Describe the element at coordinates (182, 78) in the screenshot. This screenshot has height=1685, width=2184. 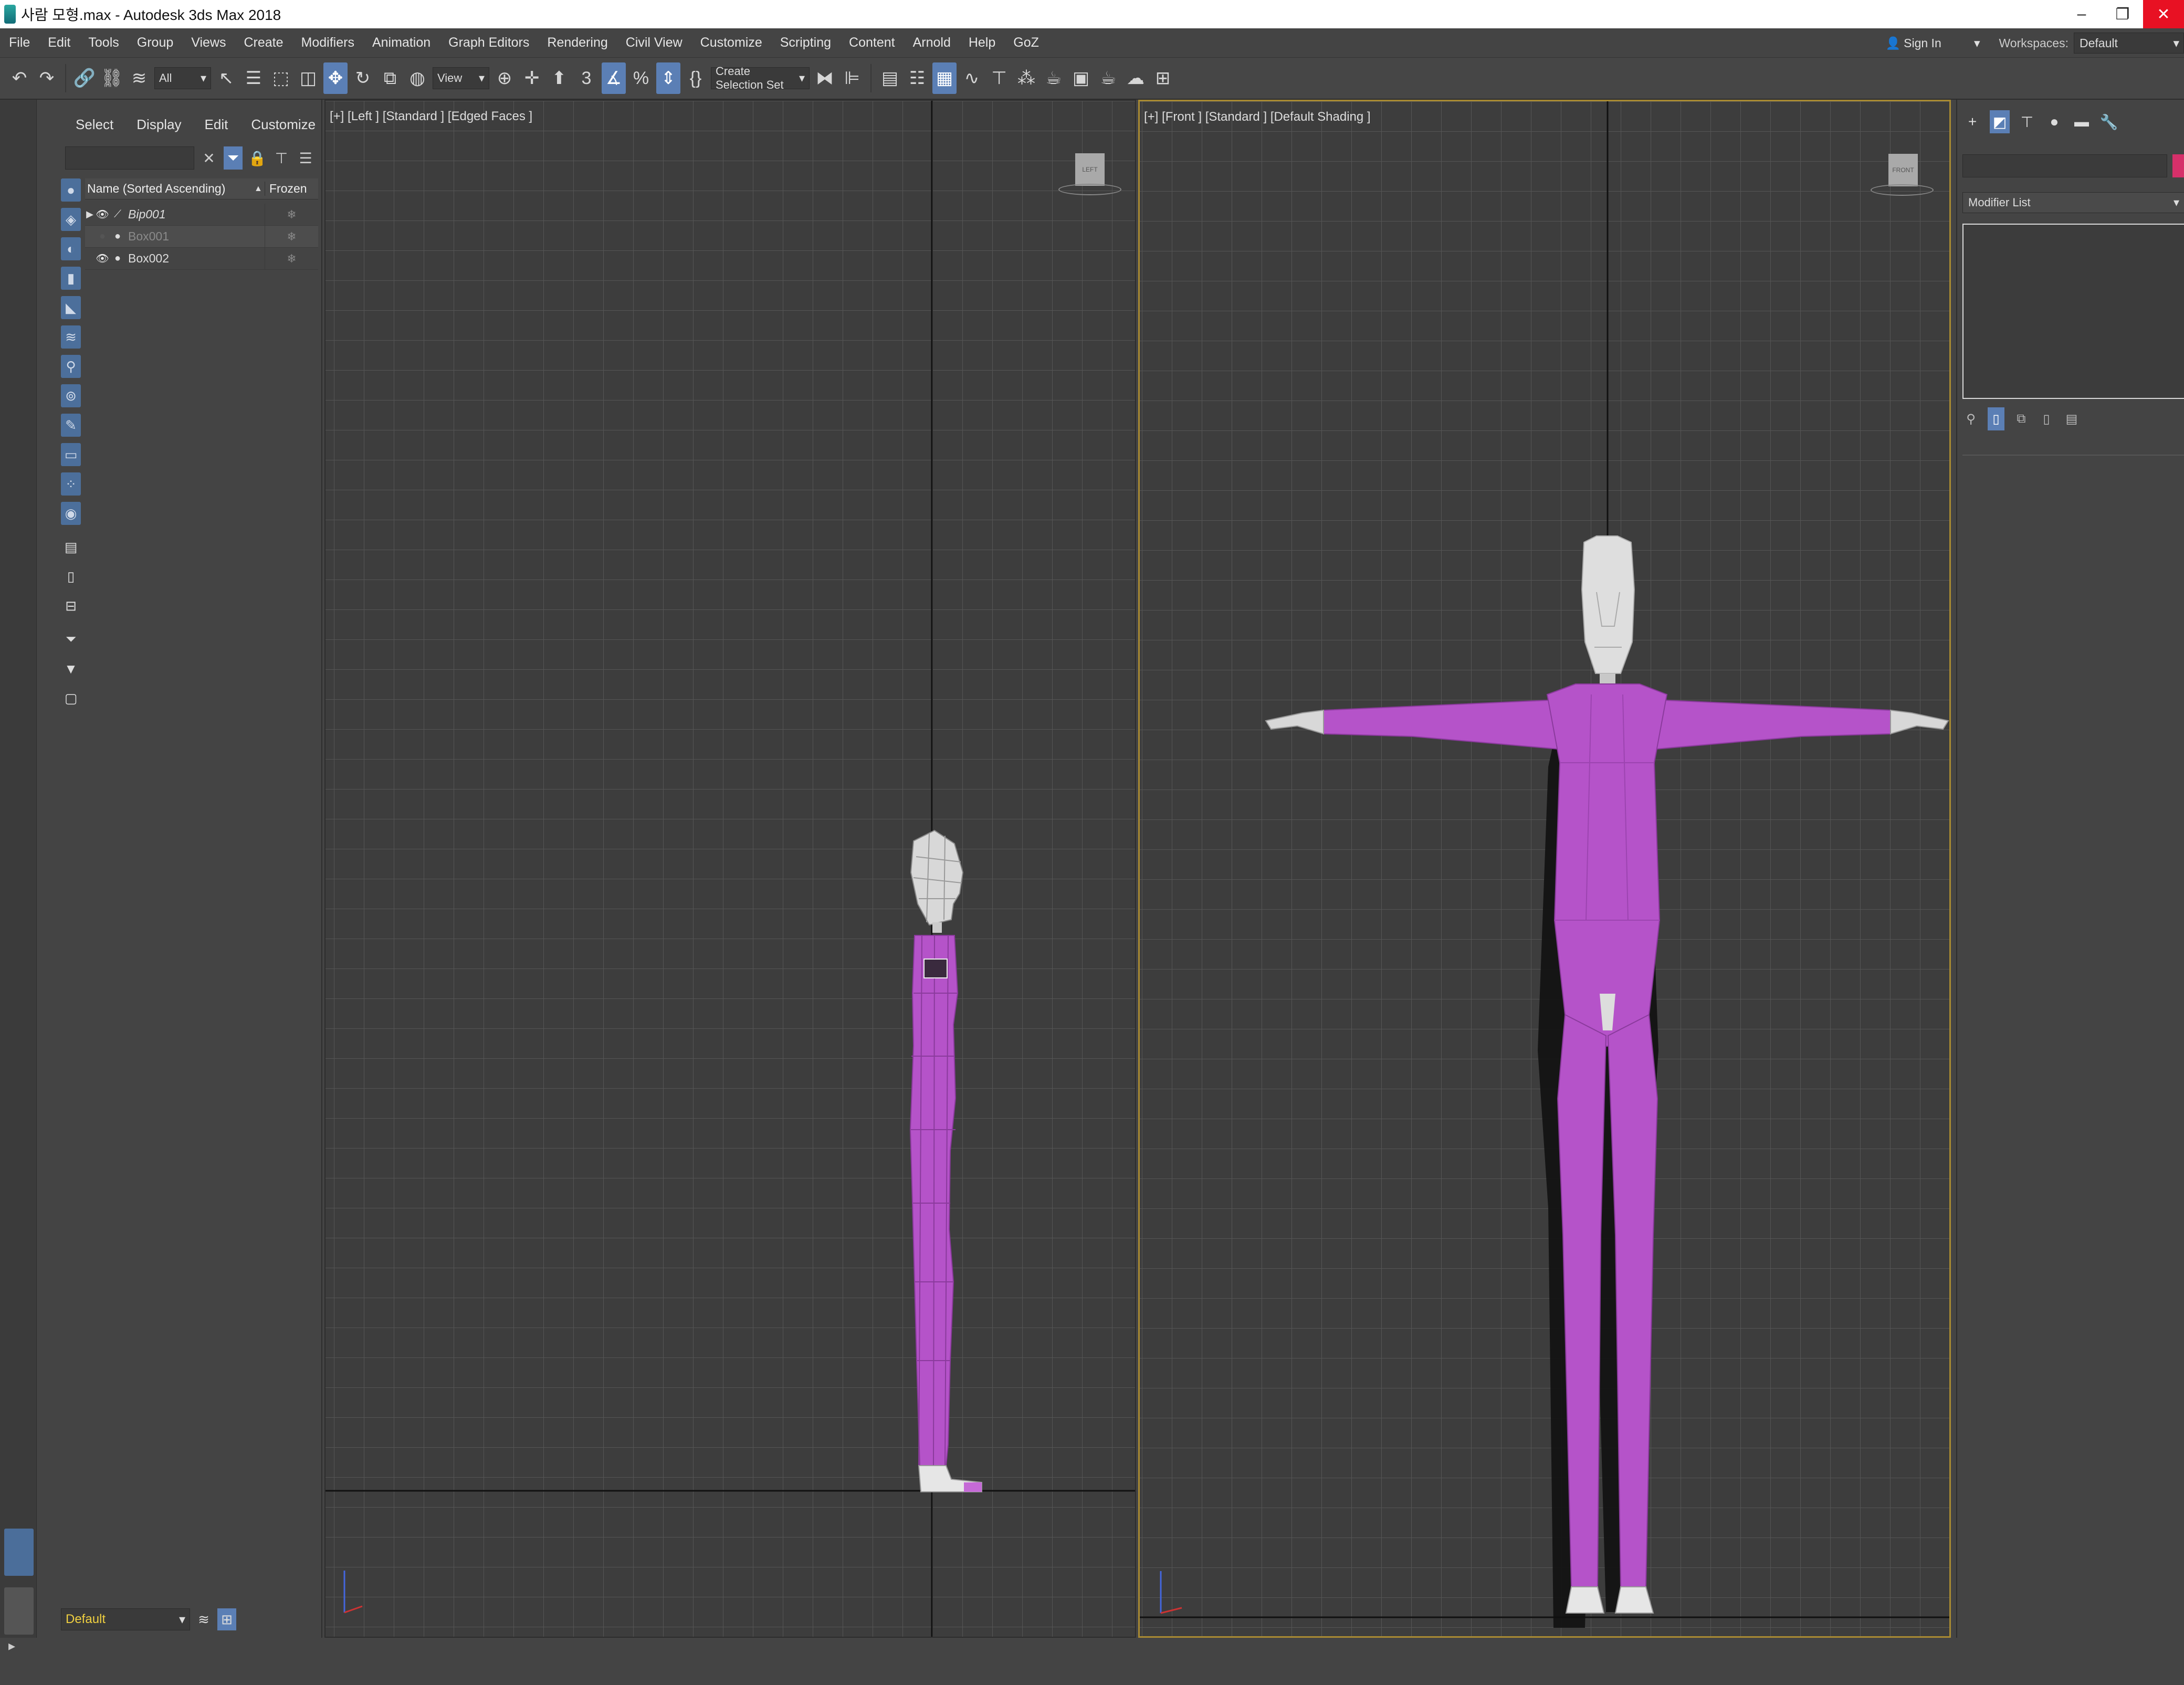
I see `selection-filter-dropdown: All ▾` at that location.